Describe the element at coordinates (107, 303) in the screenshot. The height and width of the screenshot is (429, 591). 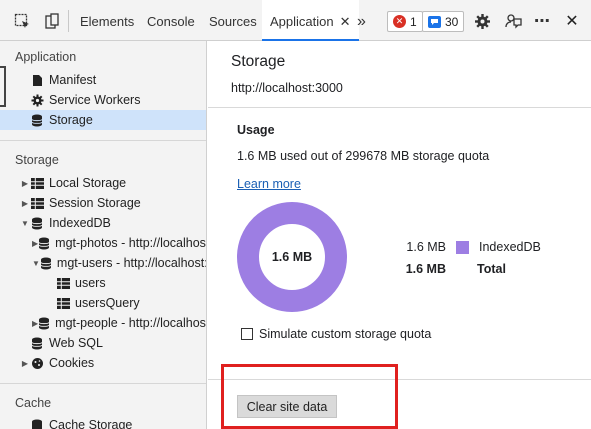
I see `sidebar-item-label: usersQuery` at that location.